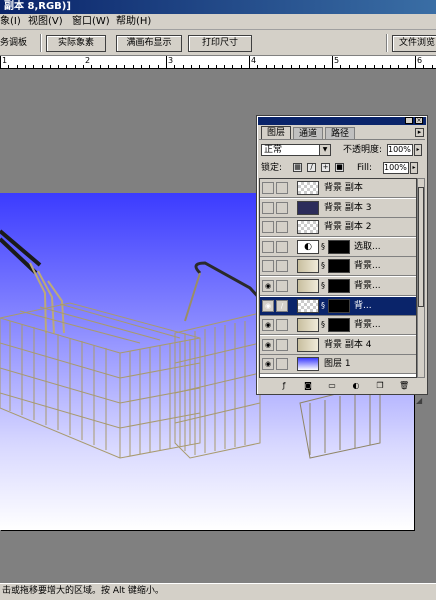 The height and width of the screenshot is (600, 436). What do you see at coordinates (342, 121) in the screenshot?
I see `palette-titlebar` at bounding box center [342, 121].